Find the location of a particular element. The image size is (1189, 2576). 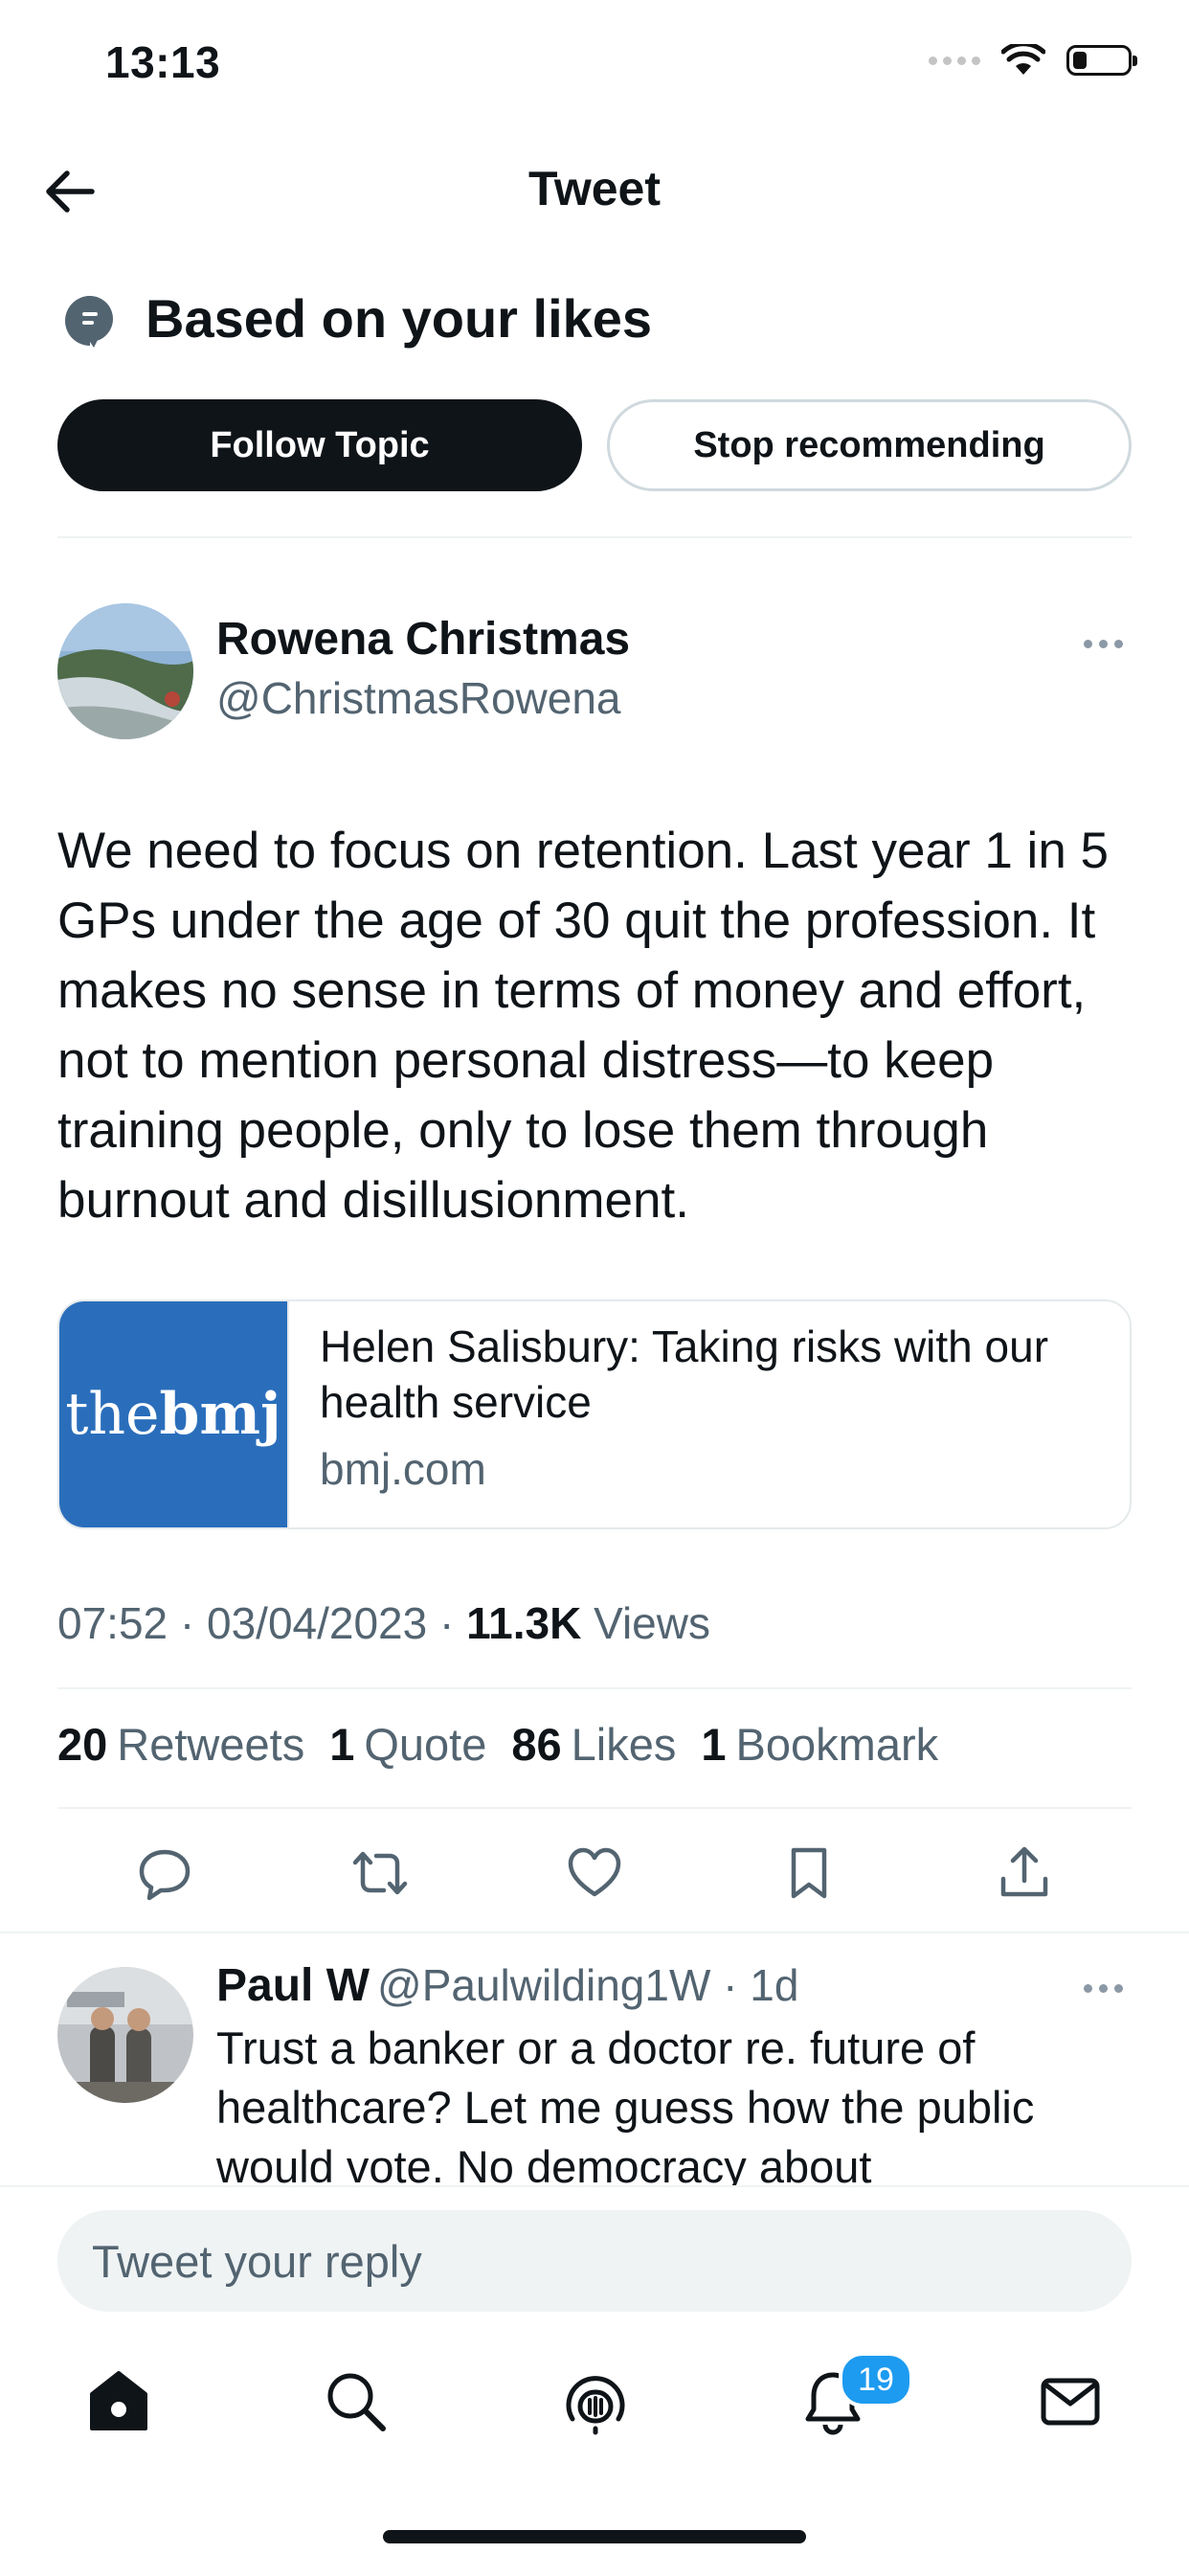

bmj-logo: the bmj is located at coordinates (173, 1414).